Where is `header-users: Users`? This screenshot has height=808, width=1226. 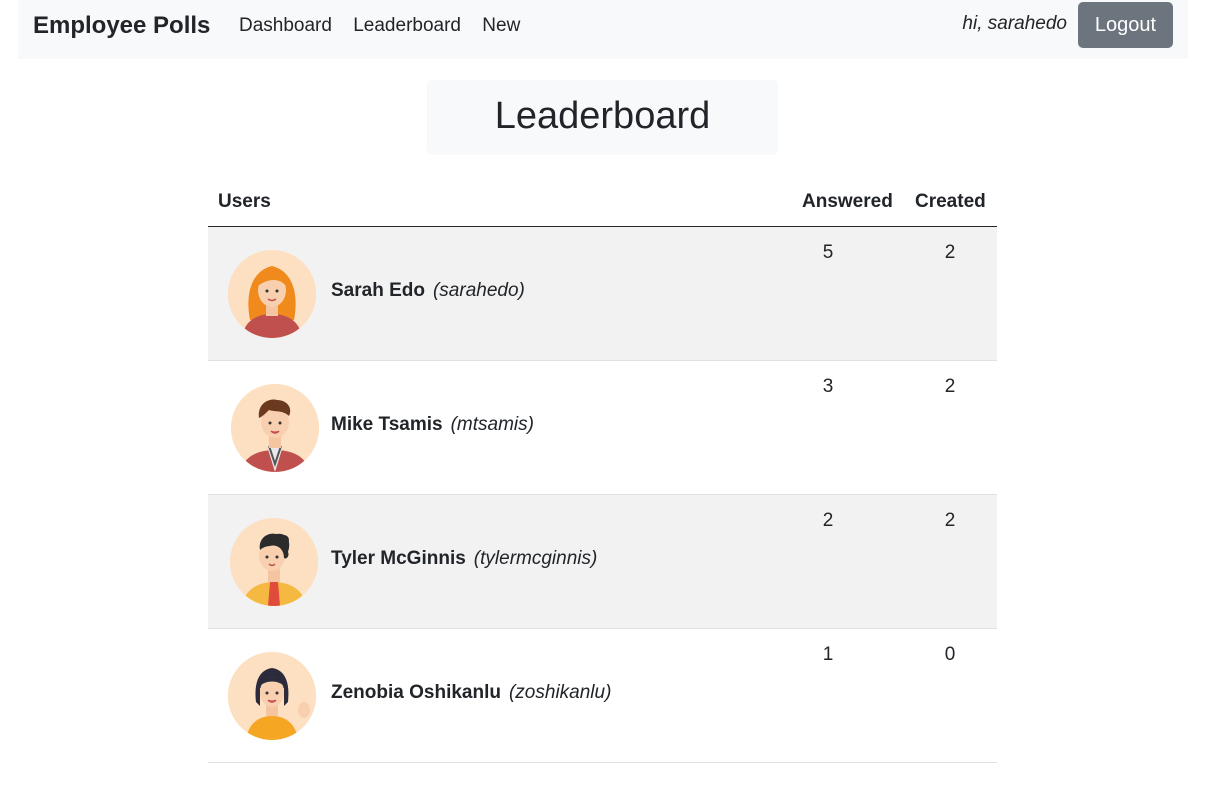
header-users: Users is located at coordinates (244, 201).